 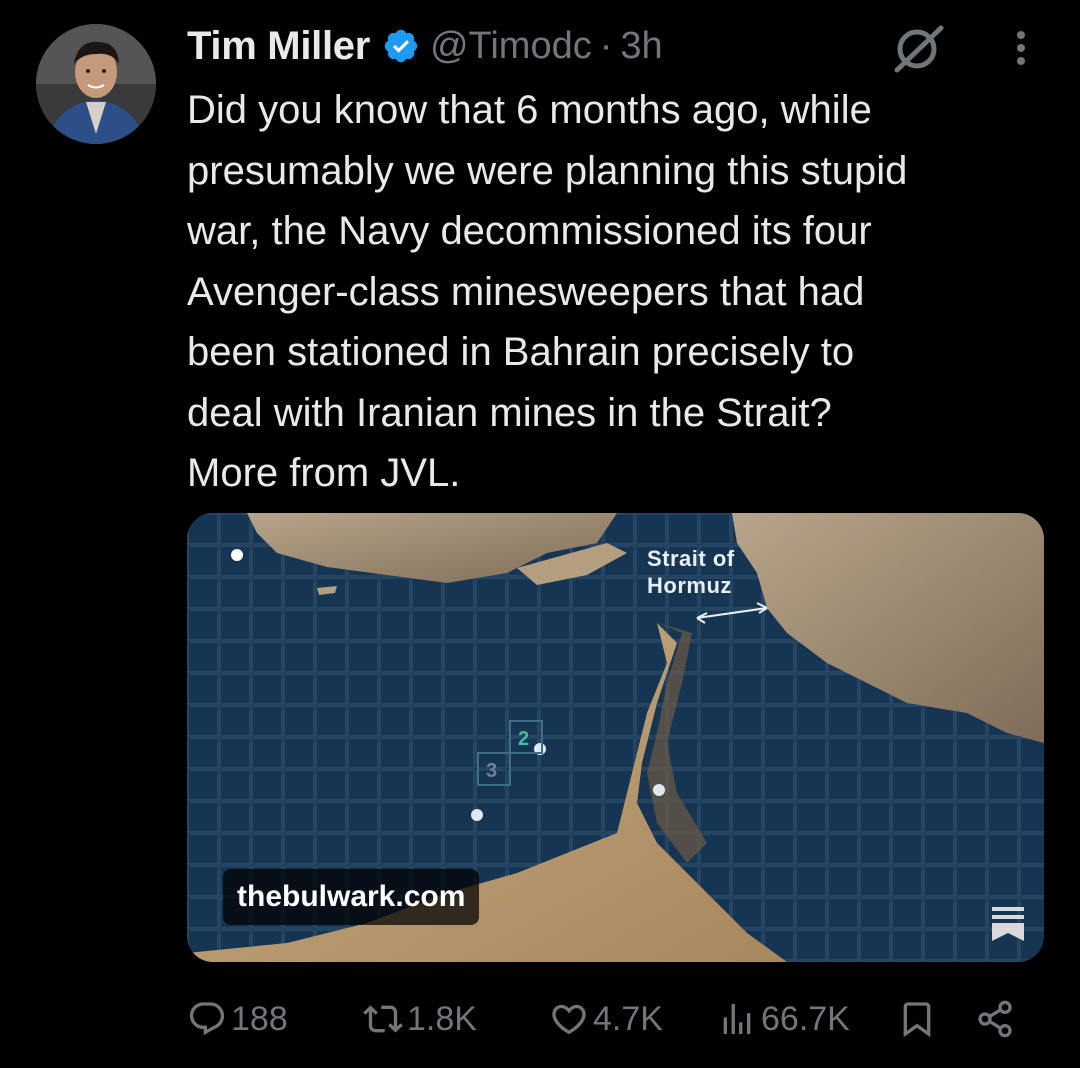 I want to click on map-label: Strait of Hormuz, so click(x=691, y=572).